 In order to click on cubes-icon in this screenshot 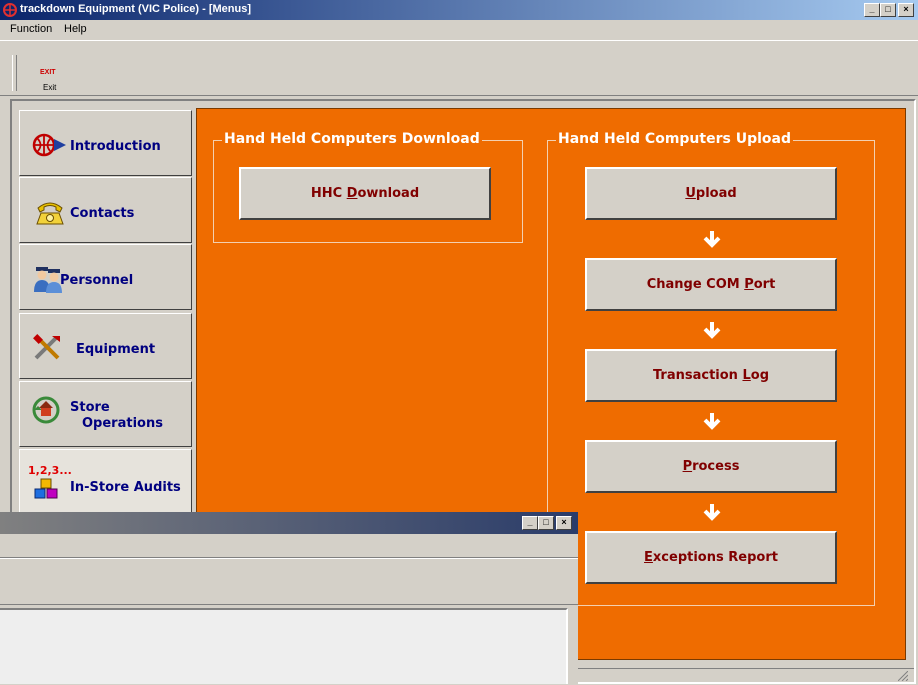, I will do `click(46, 488)`.